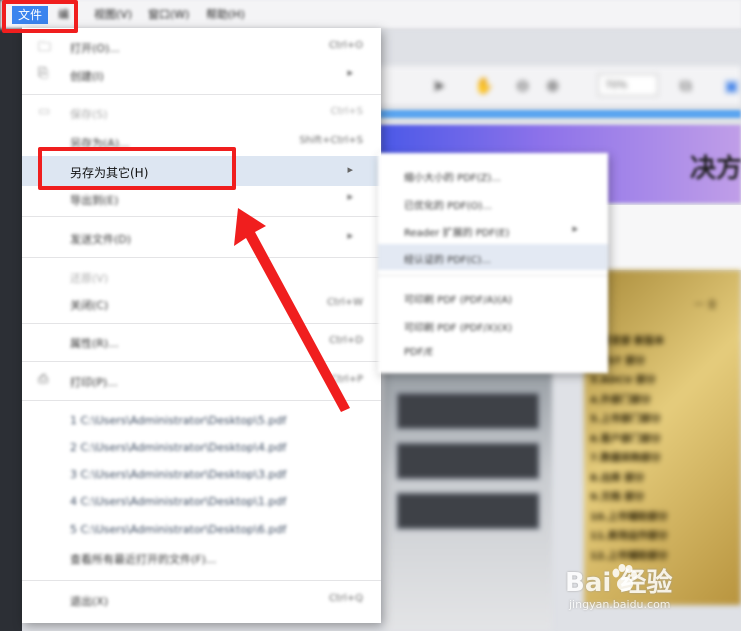  I want to click on printer-icon: ⎙, so click(43, 379).